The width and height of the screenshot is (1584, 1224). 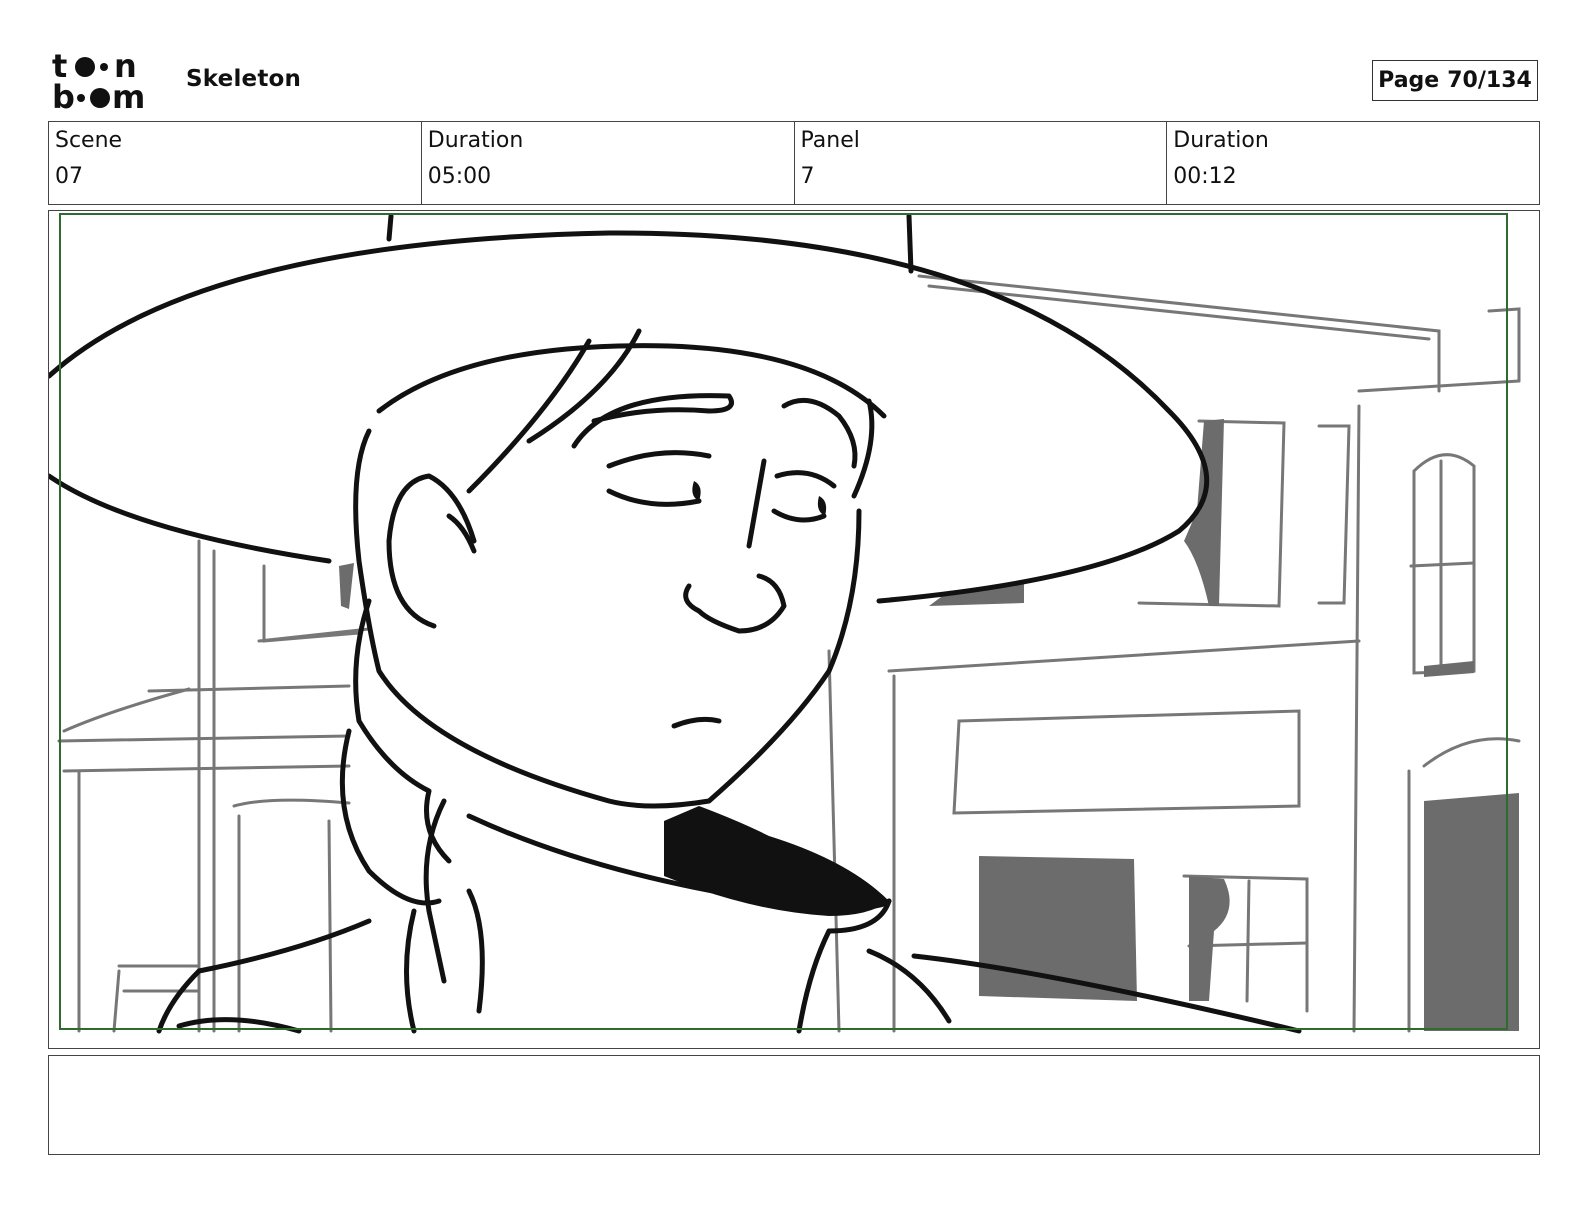 I want to click on scene-cell: Scene 07, so click(x=235, y=163).